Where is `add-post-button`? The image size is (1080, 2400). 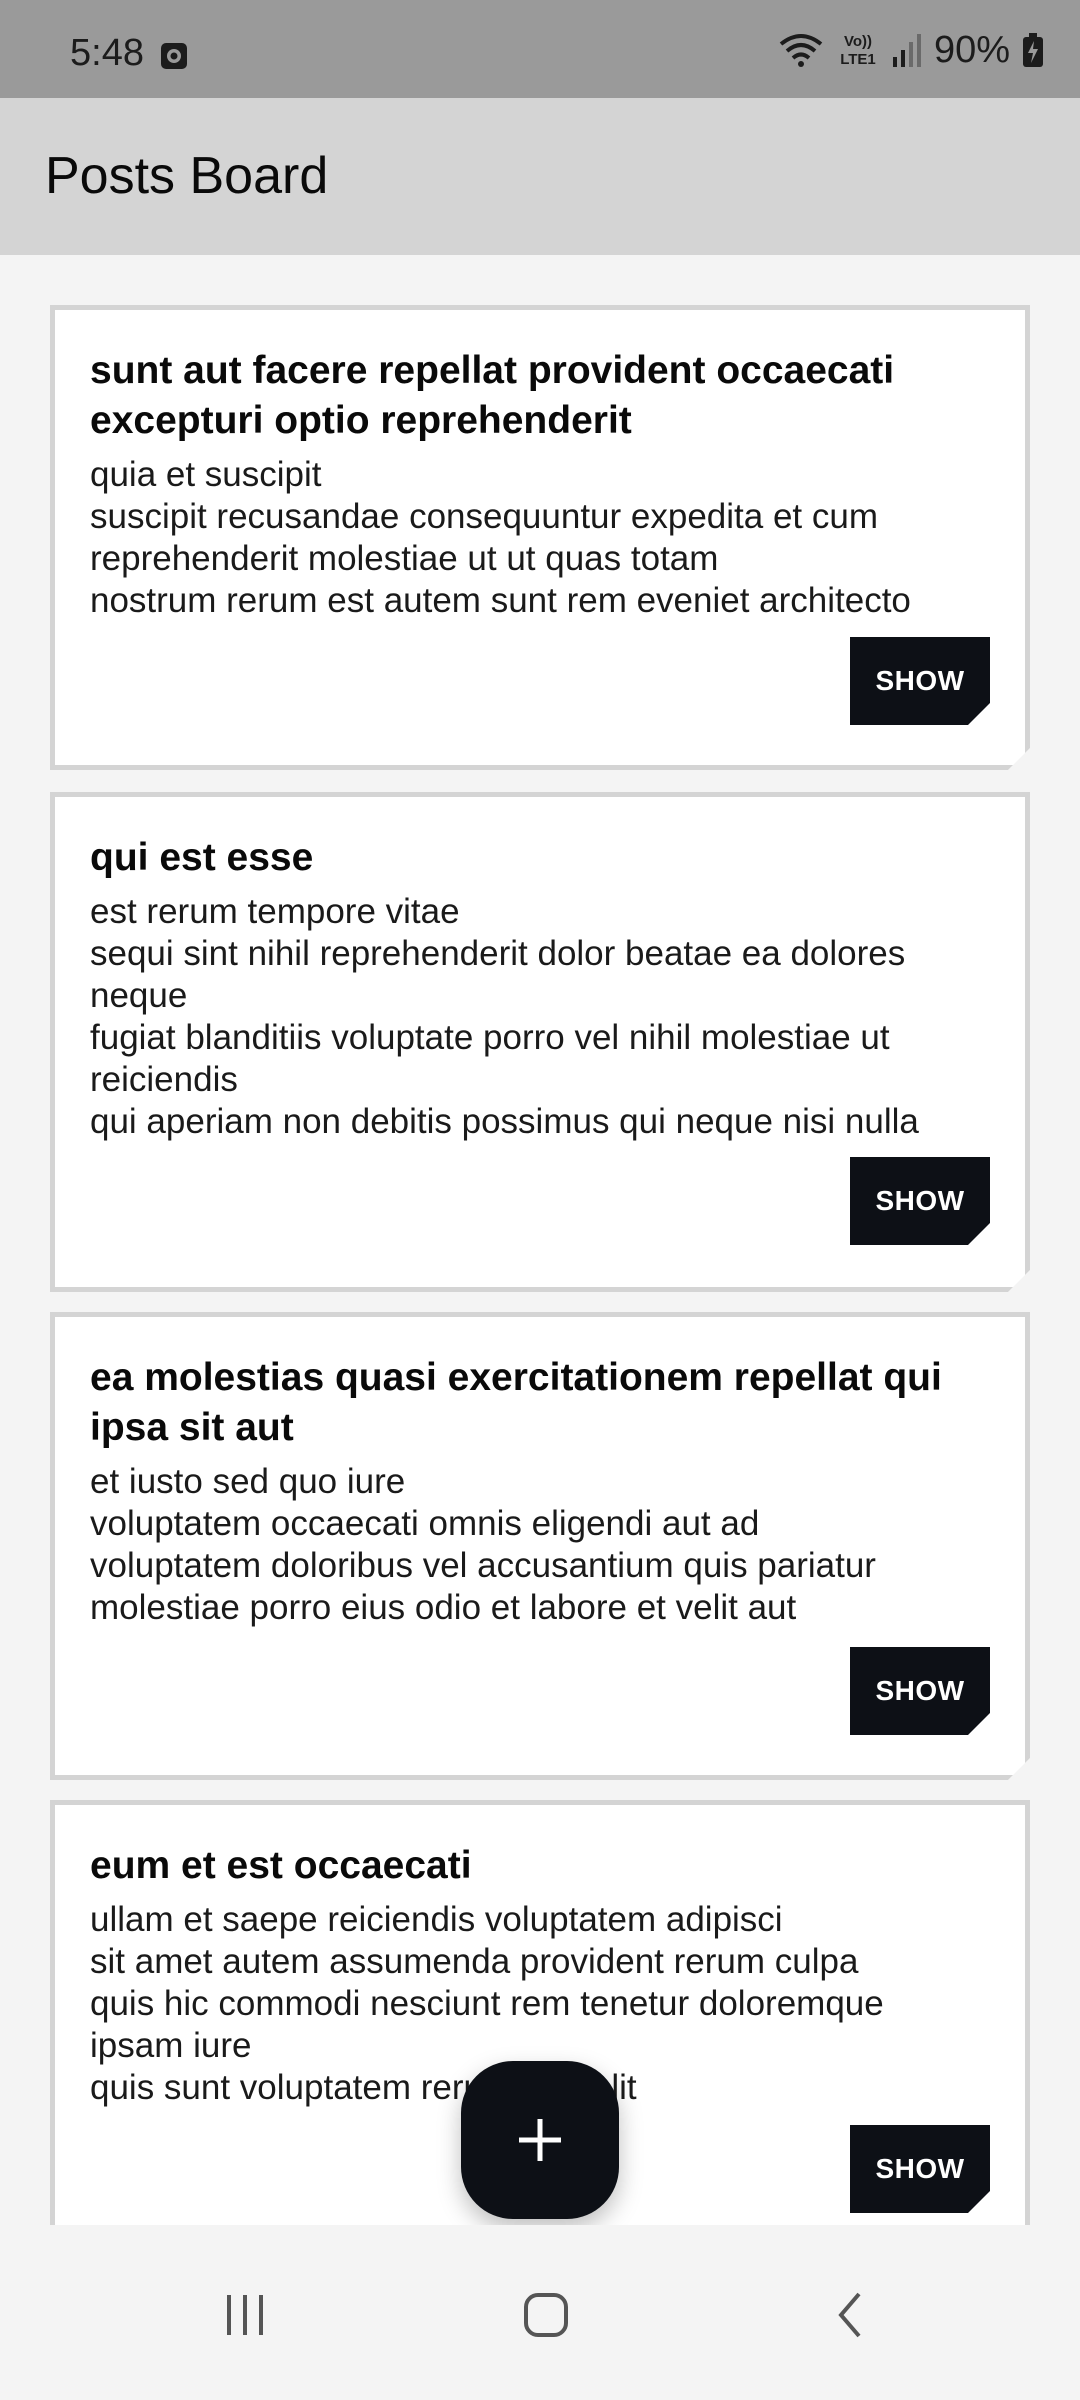
add-post-button is located at coordinates (540, 2140).